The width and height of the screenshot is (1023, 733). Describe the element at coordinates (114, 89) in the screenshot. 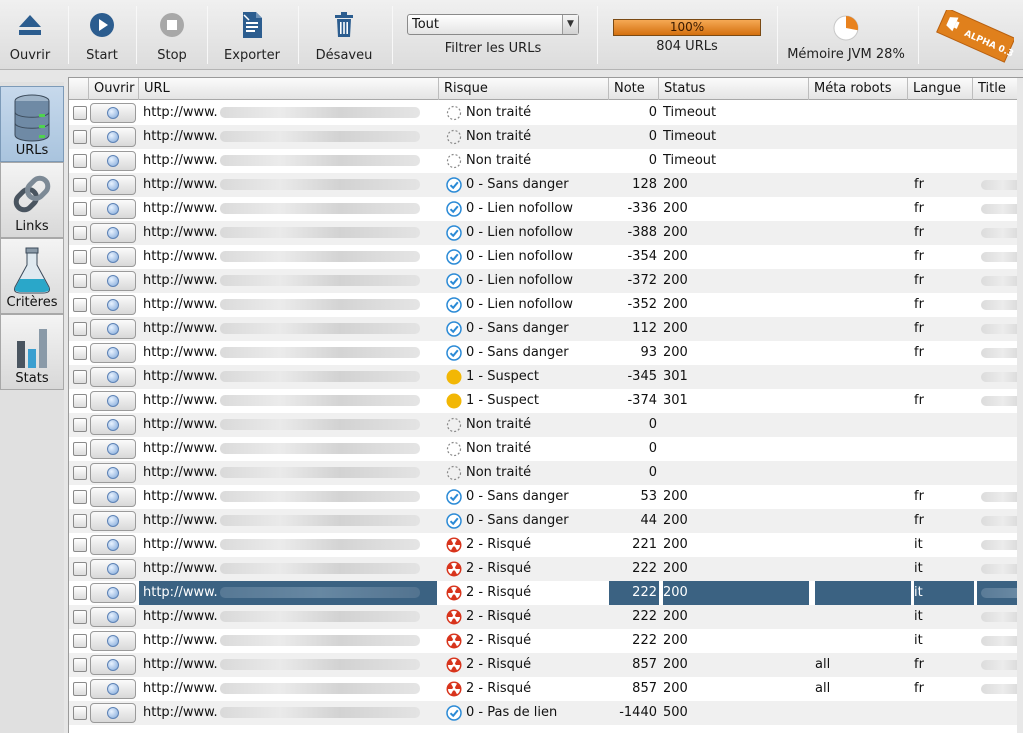

I see `column-header-open: Ouvrir` at that location.